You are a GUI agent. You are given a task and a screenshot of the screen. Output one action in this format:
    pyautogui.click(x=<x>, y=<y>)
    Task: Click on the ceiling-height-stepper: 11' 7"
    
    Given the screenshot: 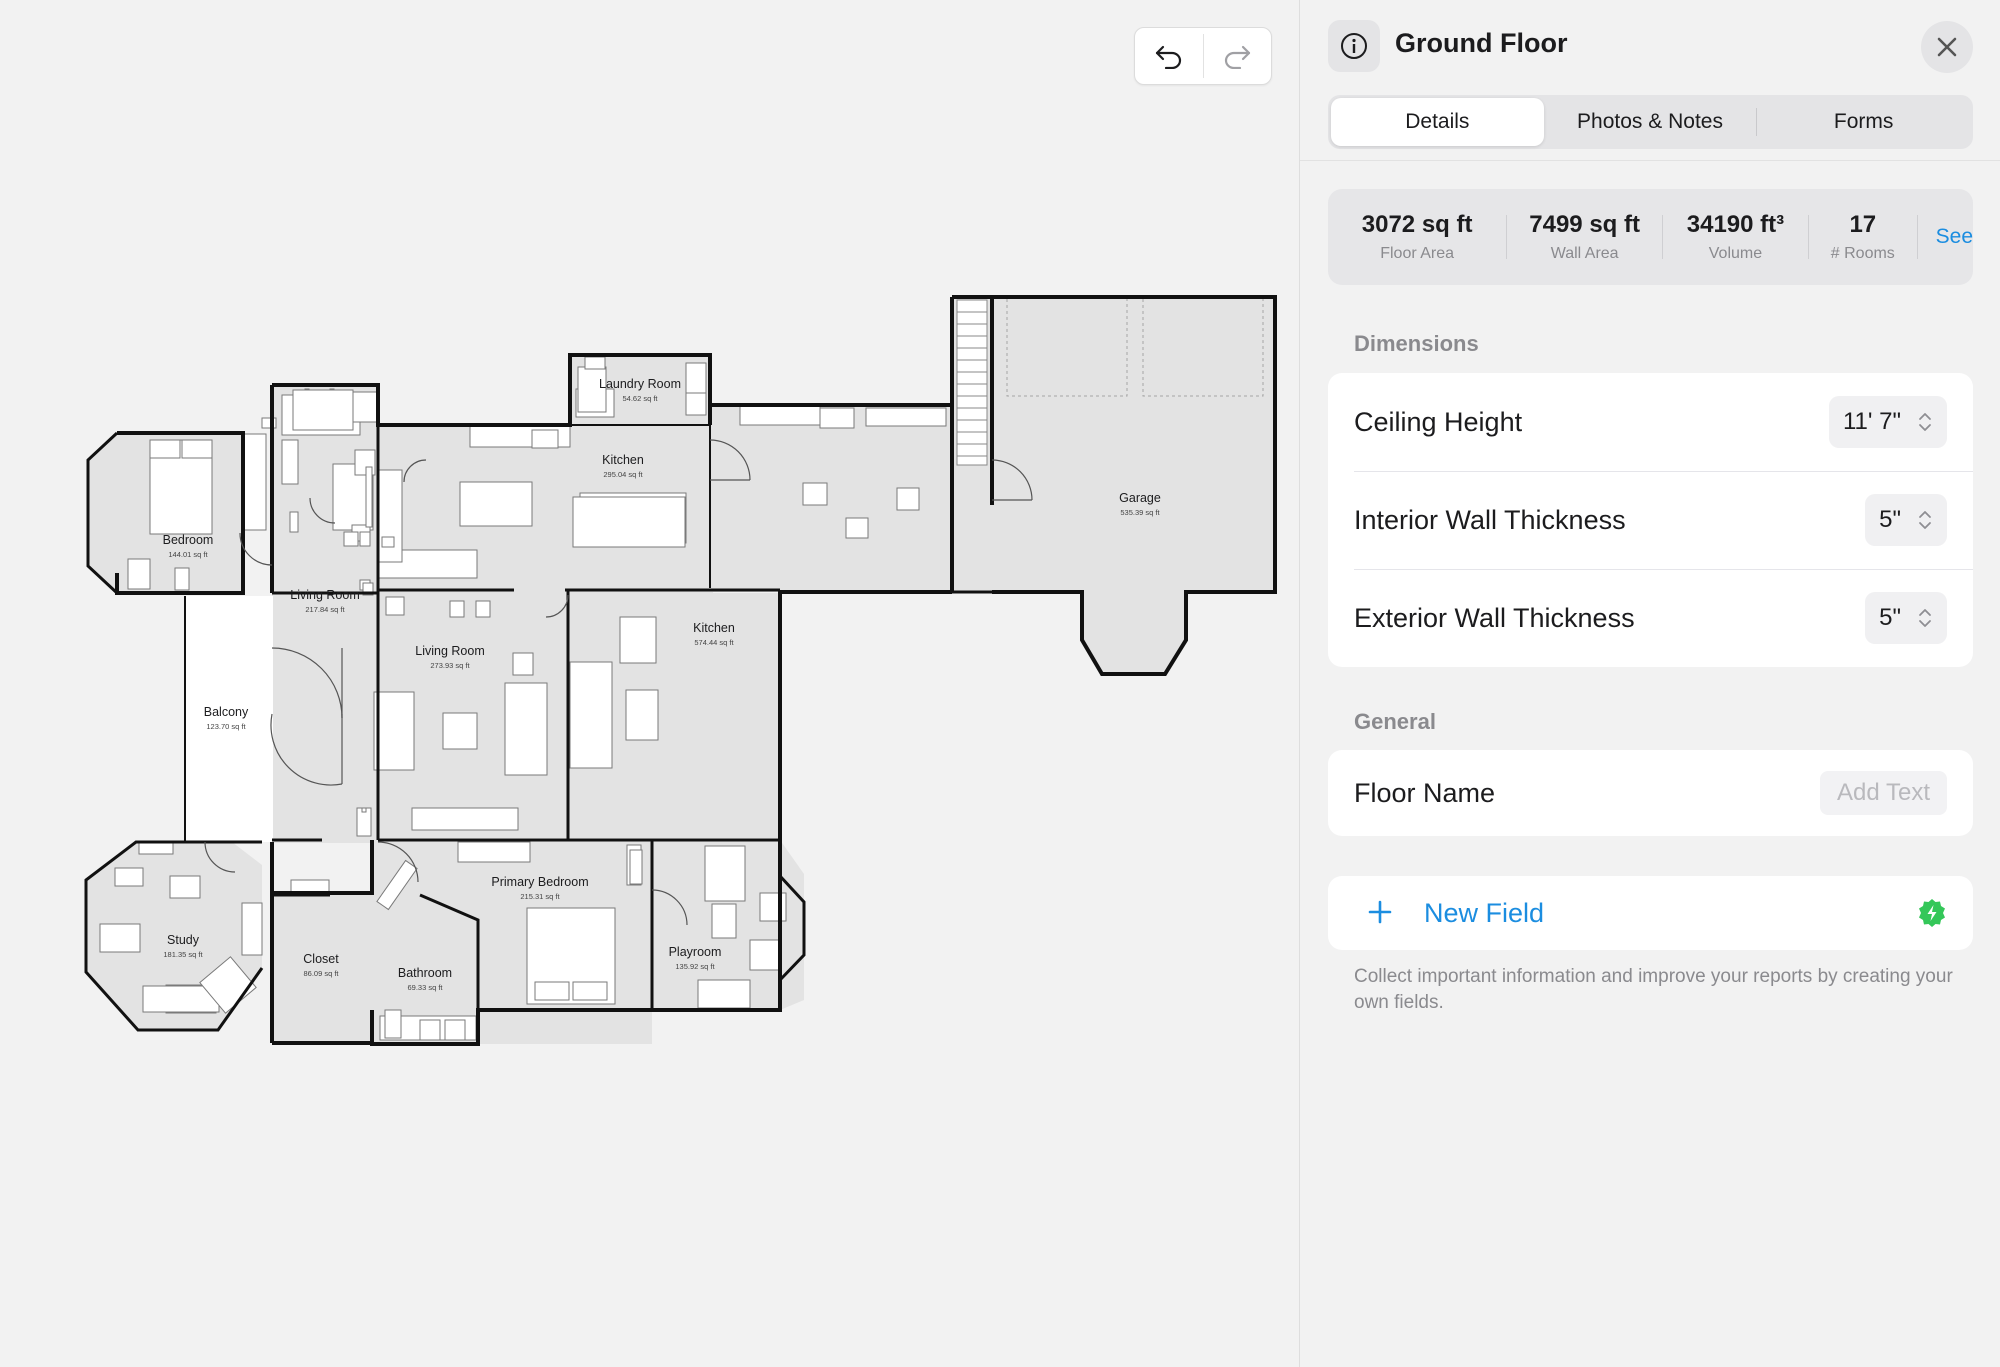 What is the action you would take?
    pyautogui.click(x=1887, y=422)
    